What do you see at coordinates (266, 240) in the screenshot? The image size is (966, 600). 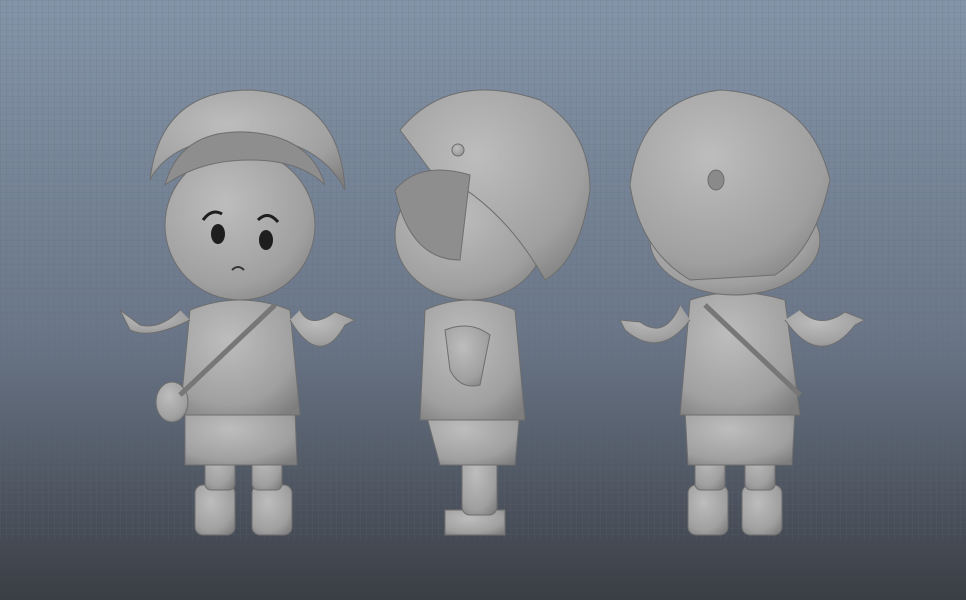 I see `right-eye` at bounding box center [266, 240].